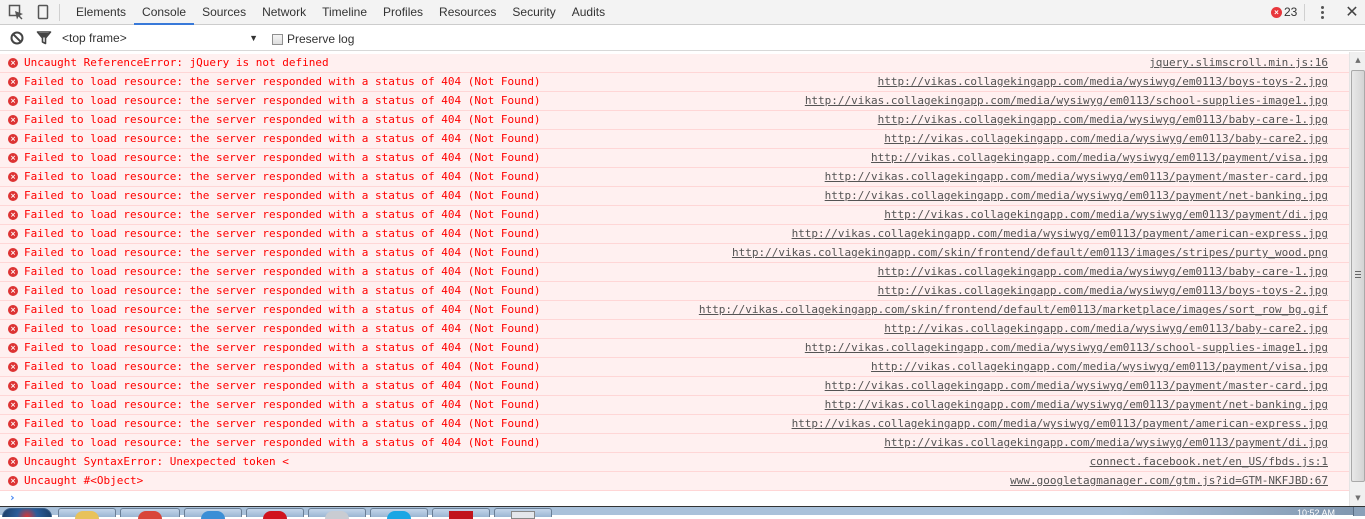 Image resolution: width=1365 pixels, height=519 pixels. Describe the element at coordinates (1238, 63) in the screenshot. I see `console-message-source-link: jquery.slimscroll.min.js:16` at that location.